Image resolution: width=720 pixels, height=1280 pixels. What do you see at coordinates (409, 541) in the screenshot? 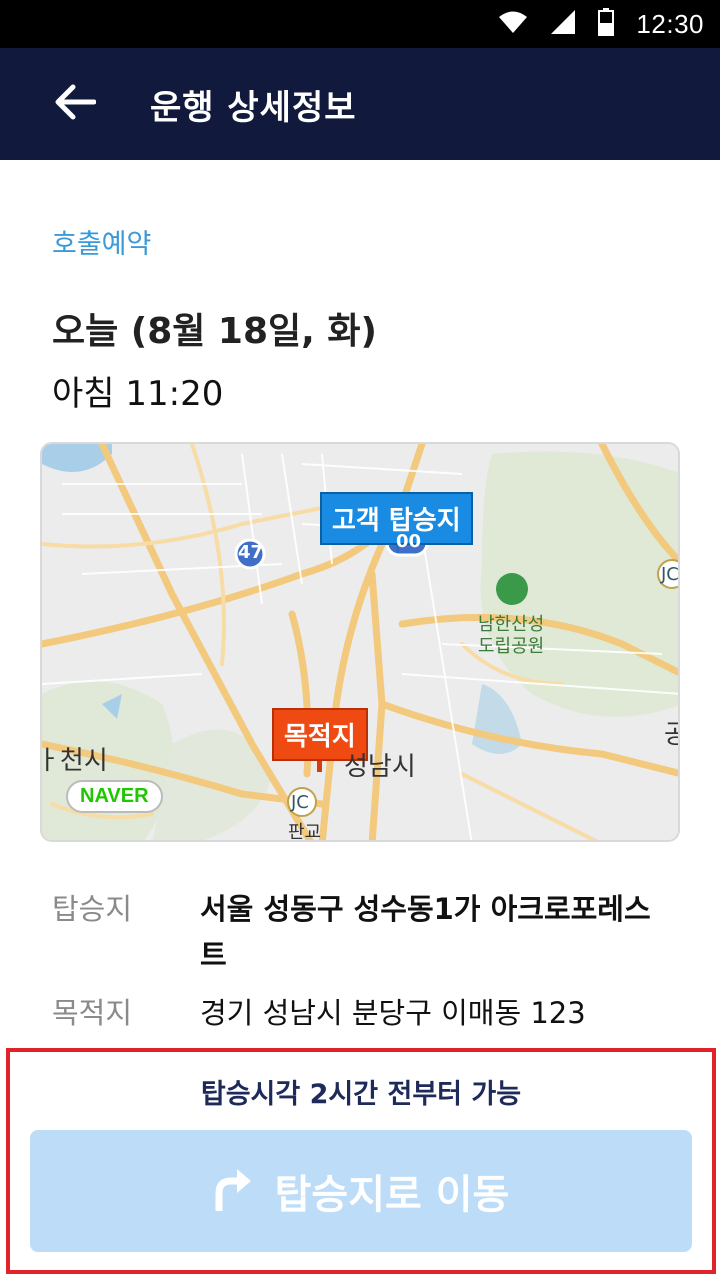
I see `route-100-label: 00` at bounding box center [409, 541].